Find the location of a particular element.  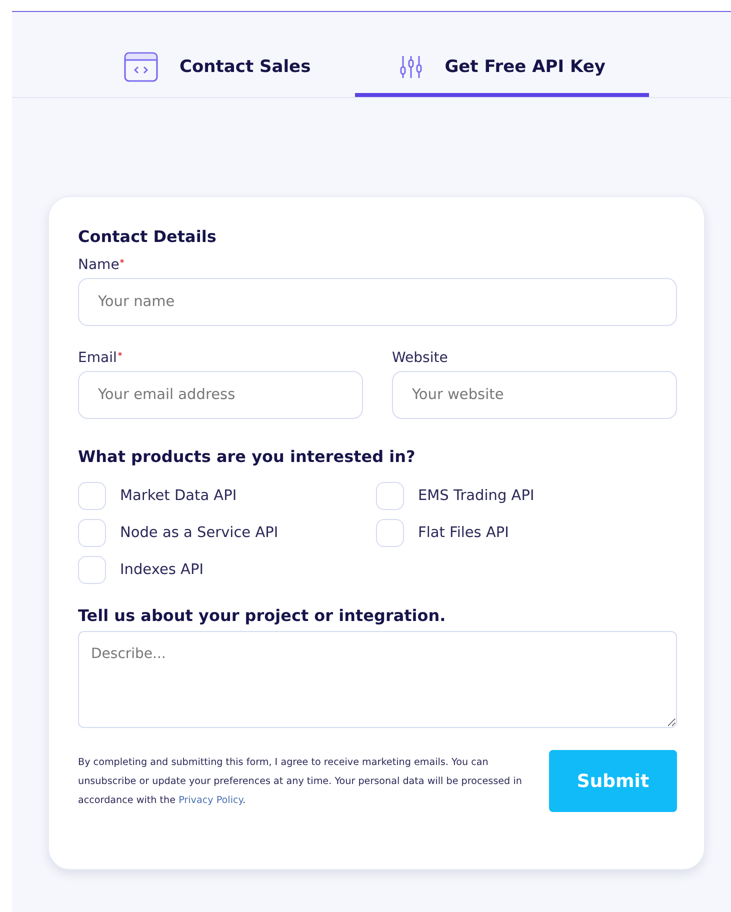

consent-text: By completing and submitting this form, I agree to receive marketing emails. You can unsubscribe or update your preferences at any time. Your personal data will be processed in accordance with the Privacy Policy. is located at coordinates (300, 782).